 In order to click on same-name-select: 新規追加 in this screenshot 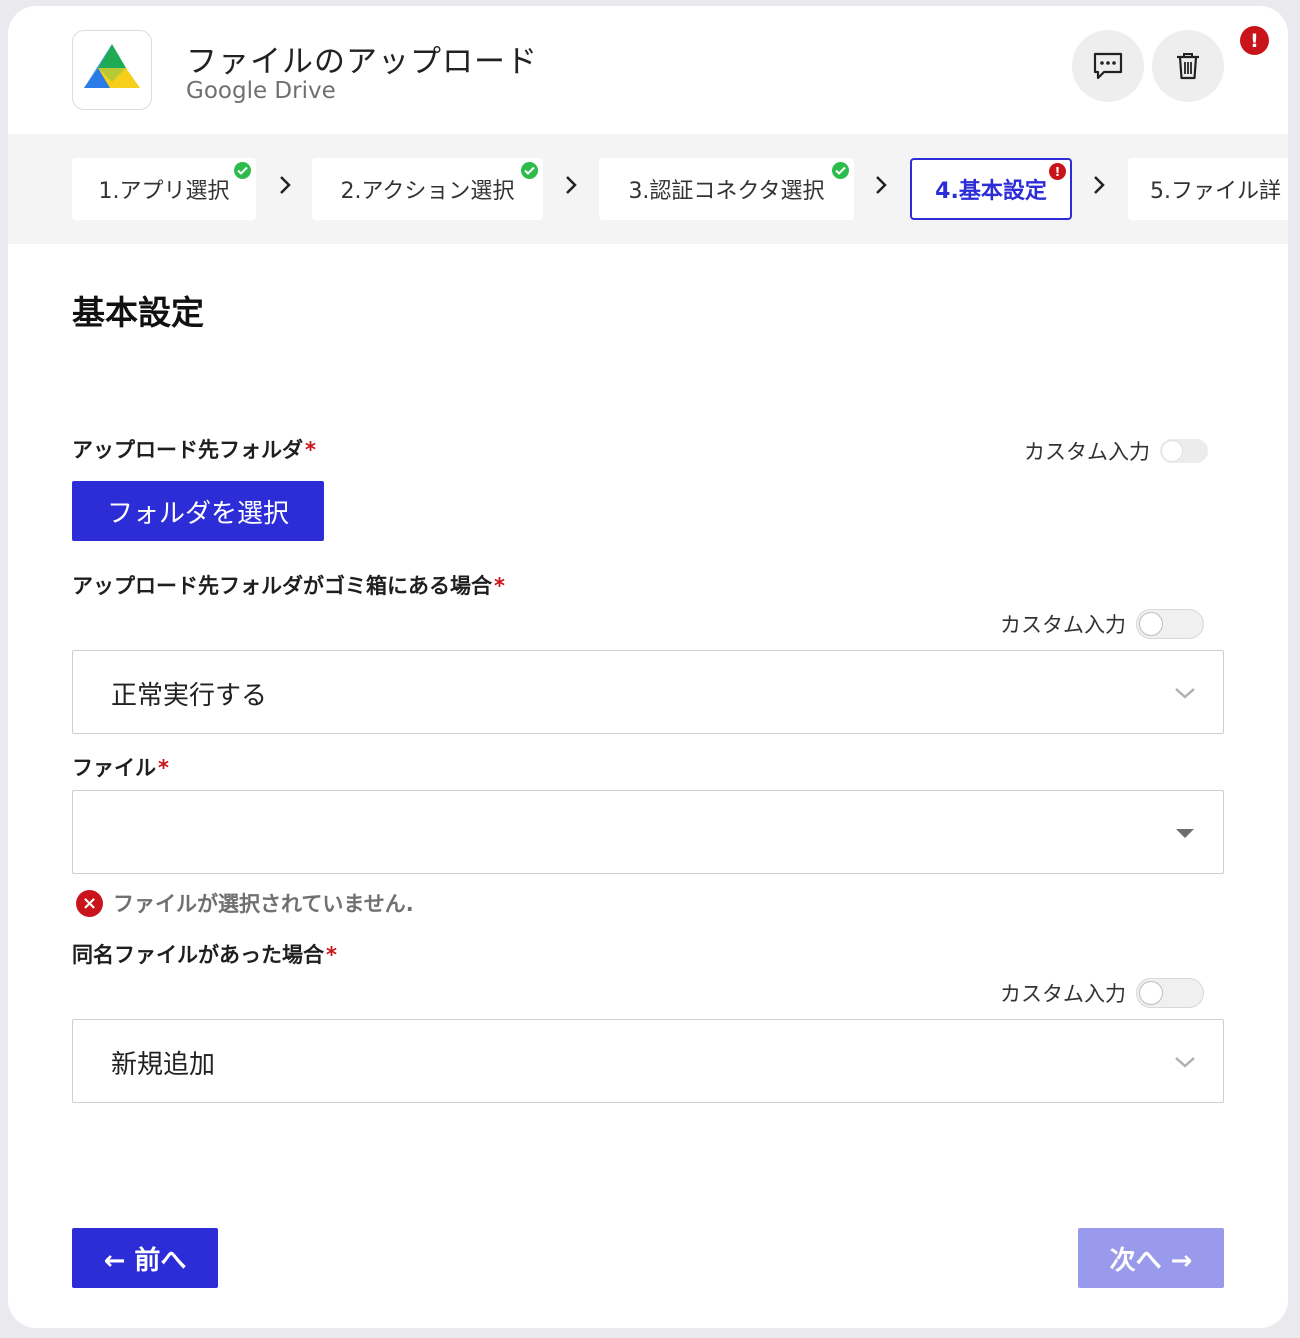, I will do `click(648, 1061)`.